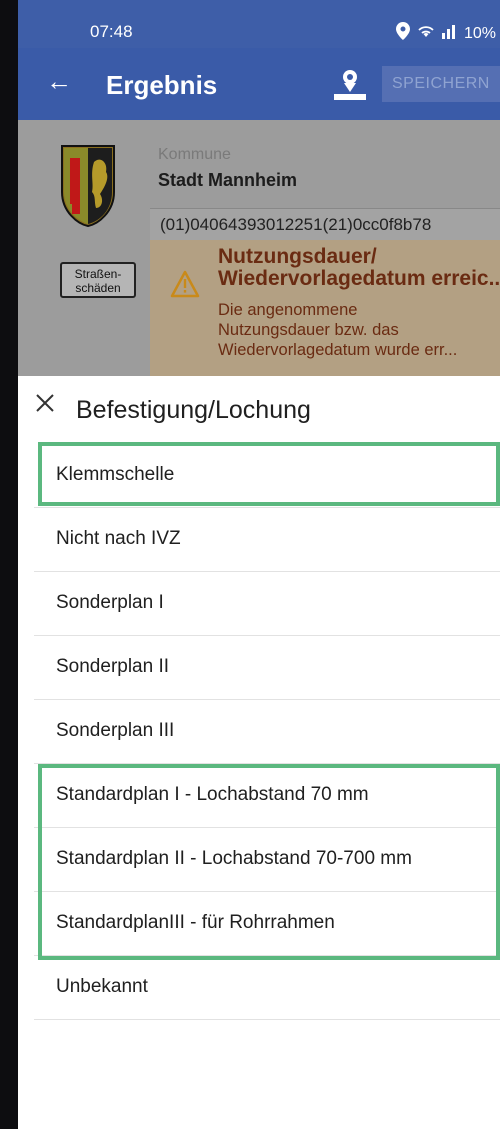  Describe the element at coordinates (402, 33) in the screenshot. I see `location-icon` at that location.